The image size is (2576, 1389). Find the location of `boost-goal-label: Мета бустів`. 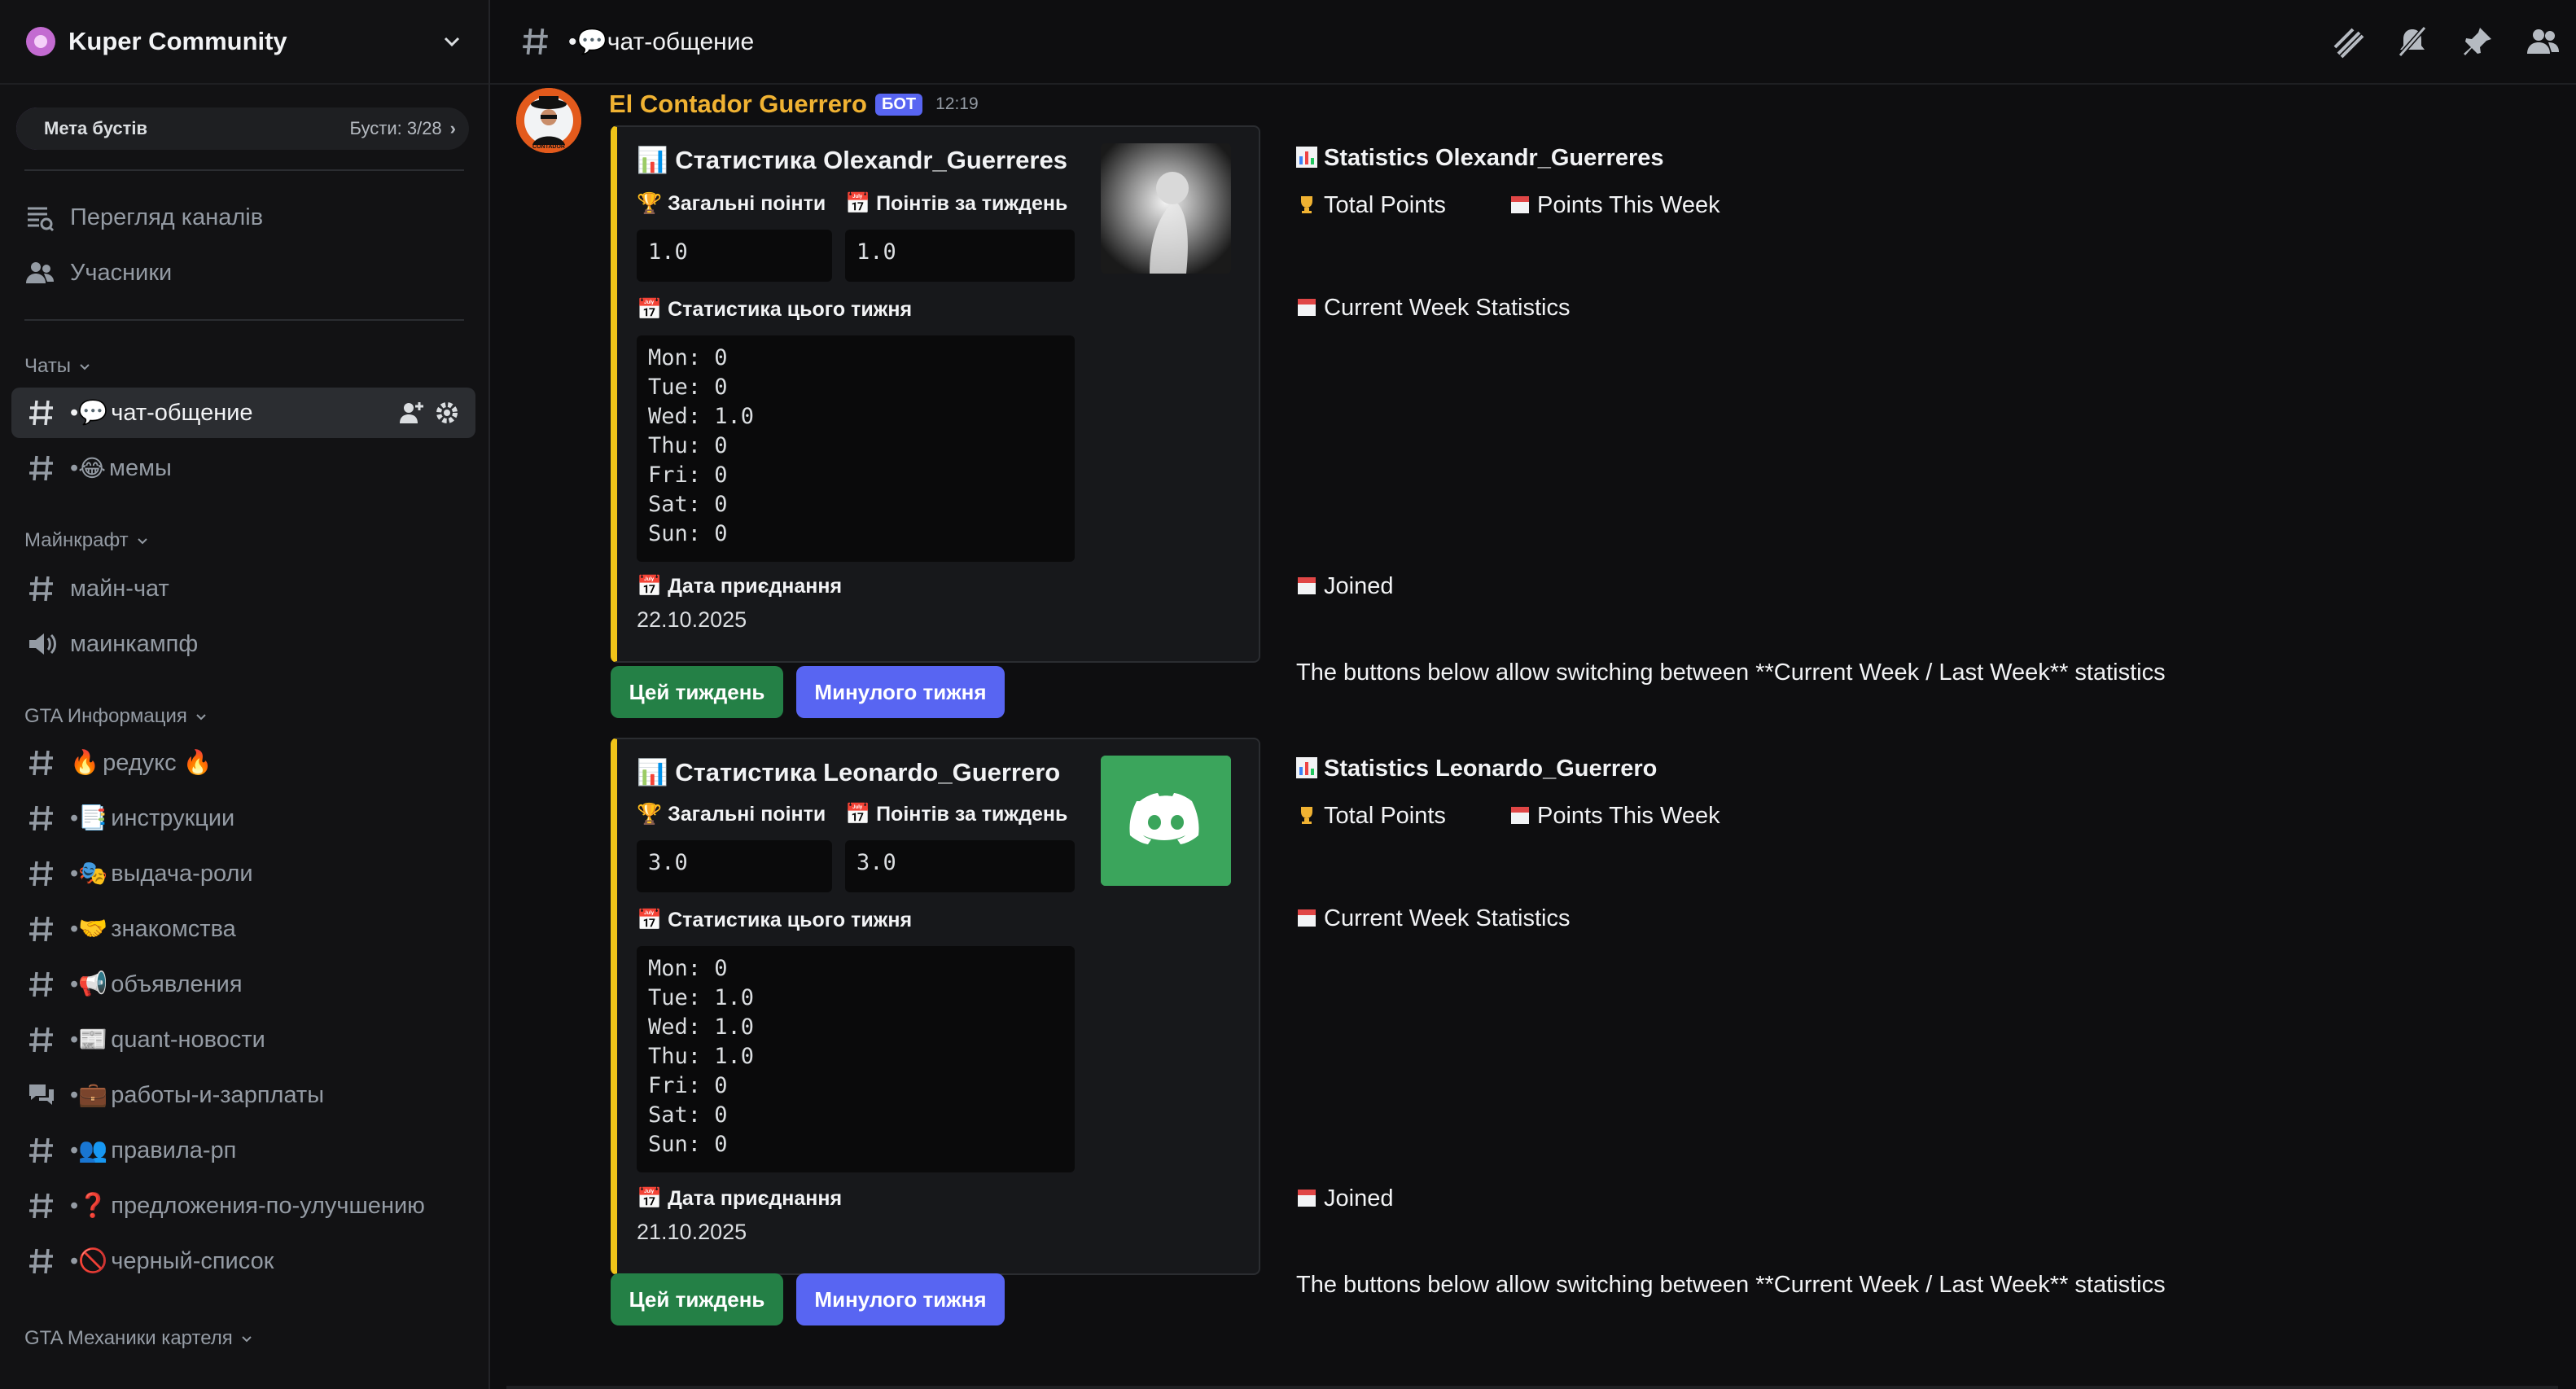

boost-goal-label: Мета бустів is located at coordinates (96, 128).